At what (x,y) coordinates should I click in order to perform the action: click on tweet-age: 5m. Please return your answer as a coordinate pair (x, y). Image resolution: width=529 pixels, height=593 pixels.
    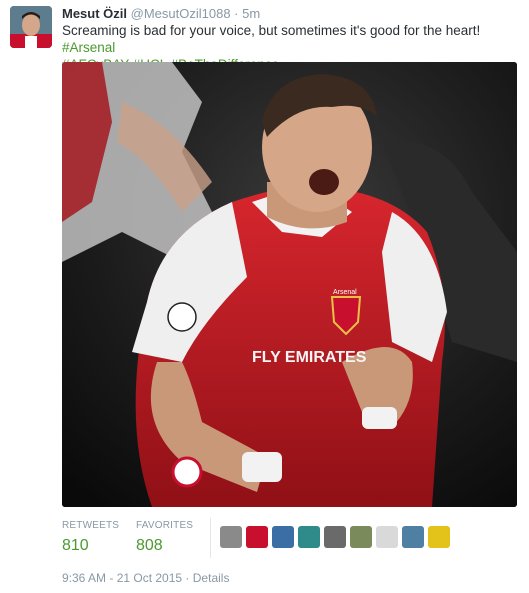
    Looking at the image, I should click on (251, 13).